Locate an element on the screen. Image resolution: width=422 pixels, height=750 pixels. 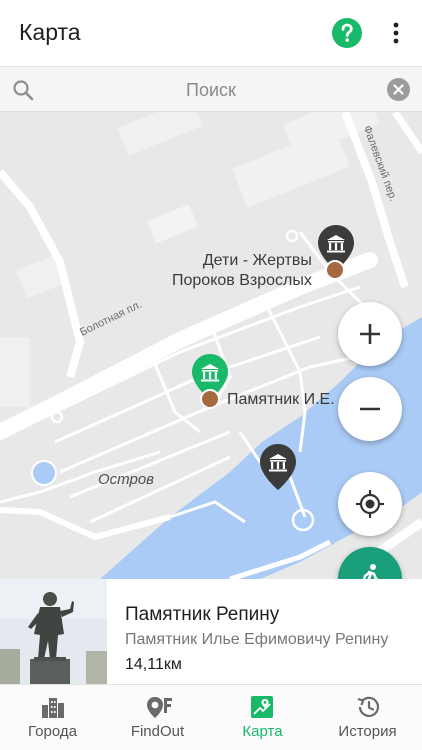
minus-icon is located at coordinates (370, 409).